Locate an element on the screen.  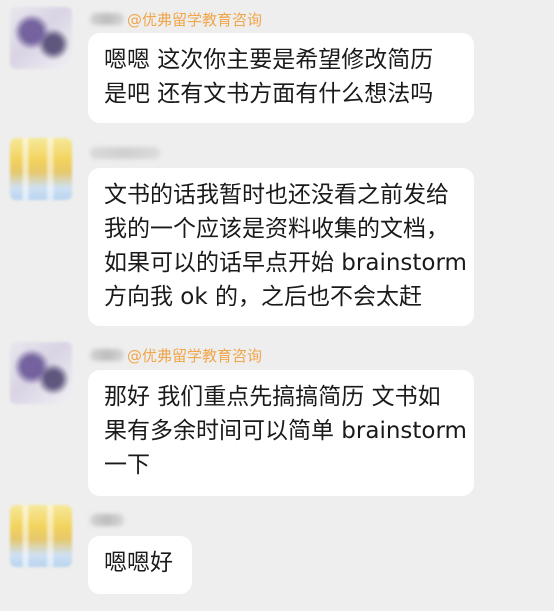
message-line: 一下 is located at coordinates (127, 465).